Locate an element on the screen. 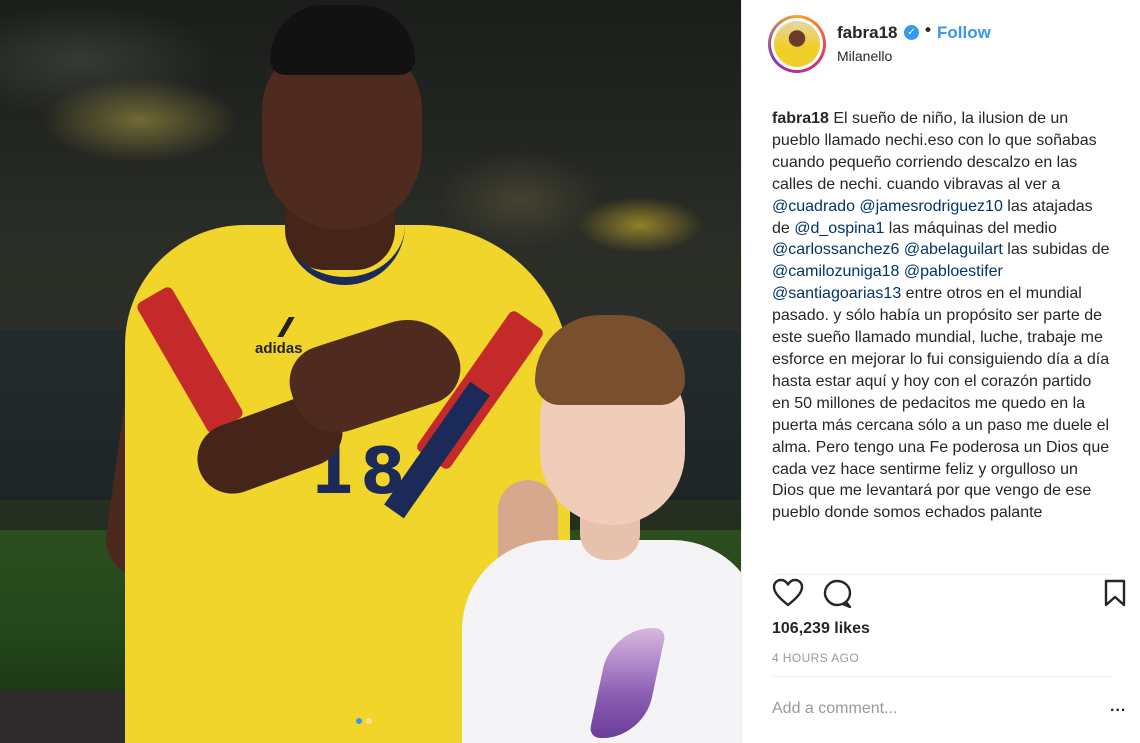  carousel-indicator is located at coordinates (364, 721).